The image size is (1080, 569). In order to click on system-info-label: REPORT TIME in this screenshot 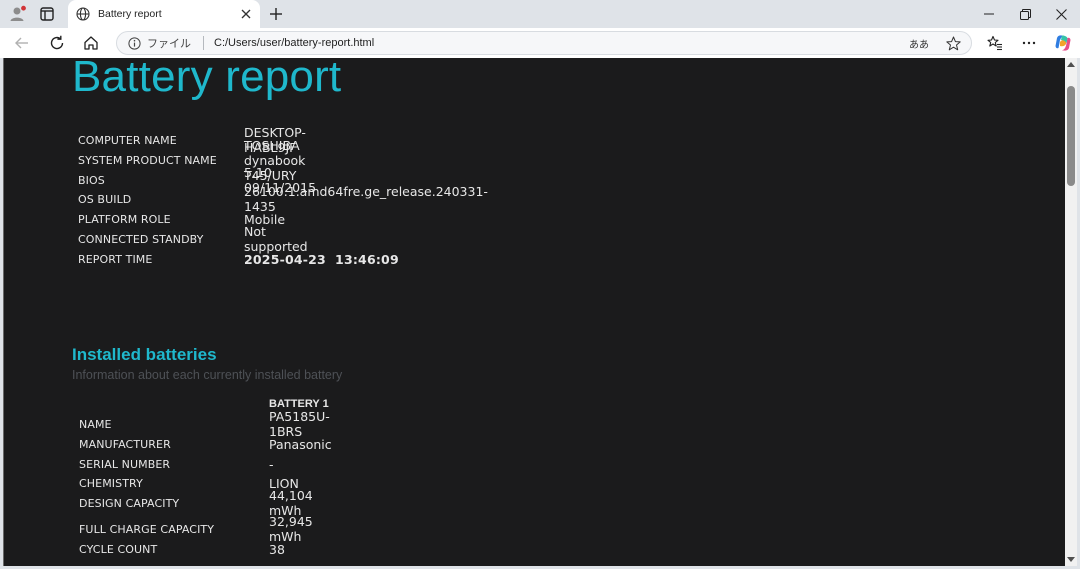, I will do `click(115, 259)`.